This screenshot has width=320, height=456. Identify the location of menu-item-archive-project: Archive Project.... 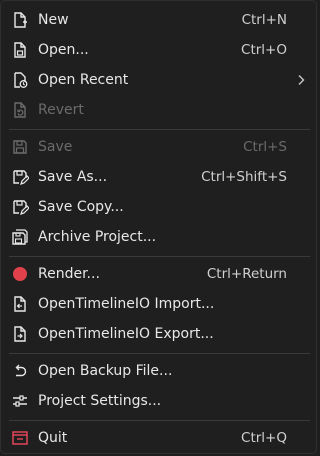
(159, 237).